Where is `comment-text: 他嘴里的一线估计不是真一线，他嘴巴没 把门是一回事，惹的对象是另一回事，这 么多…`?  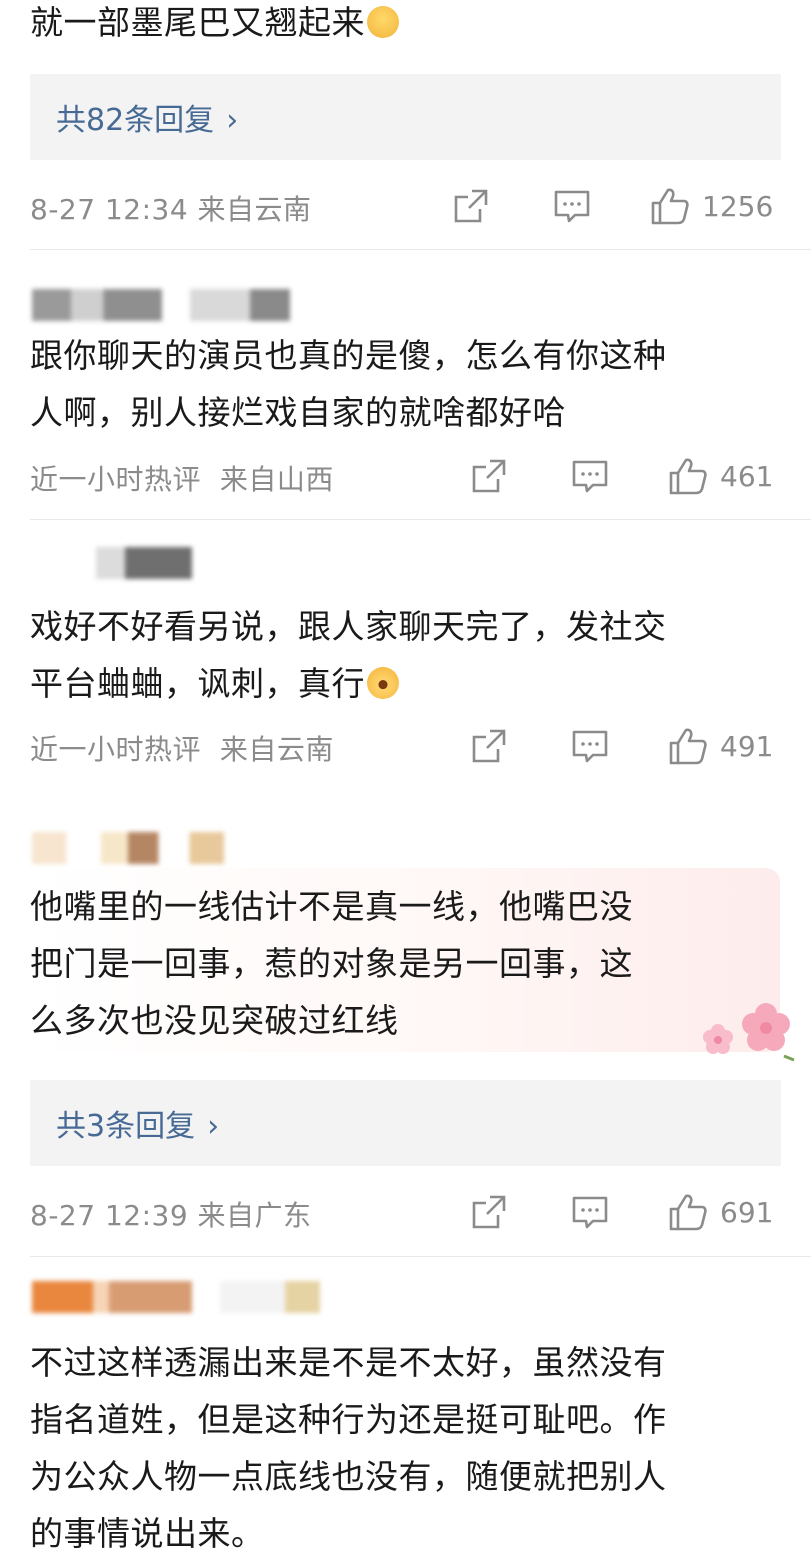
comment-text: 他嘴里的一线估计不是真一线，他嘴巴没 把门是一回事，惹的对象是另一回事，这 么多… is located at coordinates (331, 963).